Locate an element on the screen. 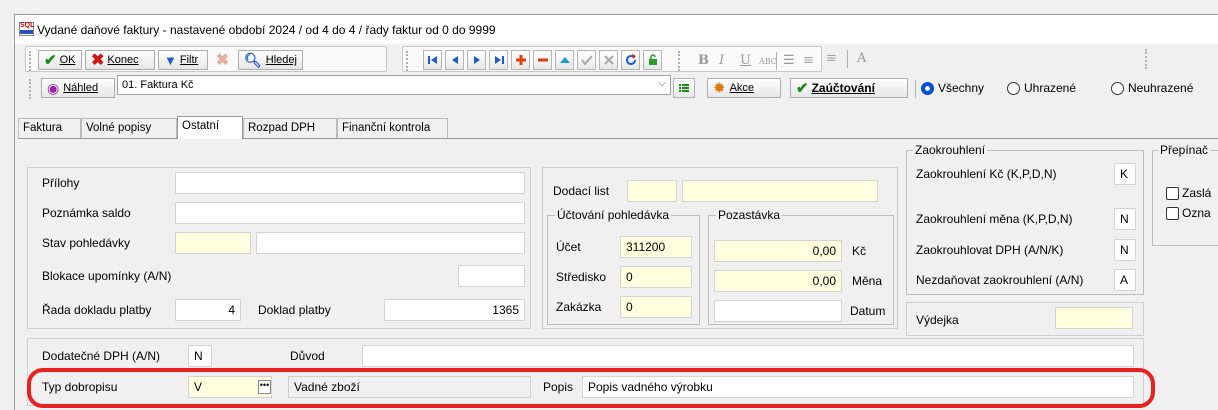 This screenshot has width=1218, height=410. hledej-button: 🔍︎ Hledej is located at coordinates (270, 60).